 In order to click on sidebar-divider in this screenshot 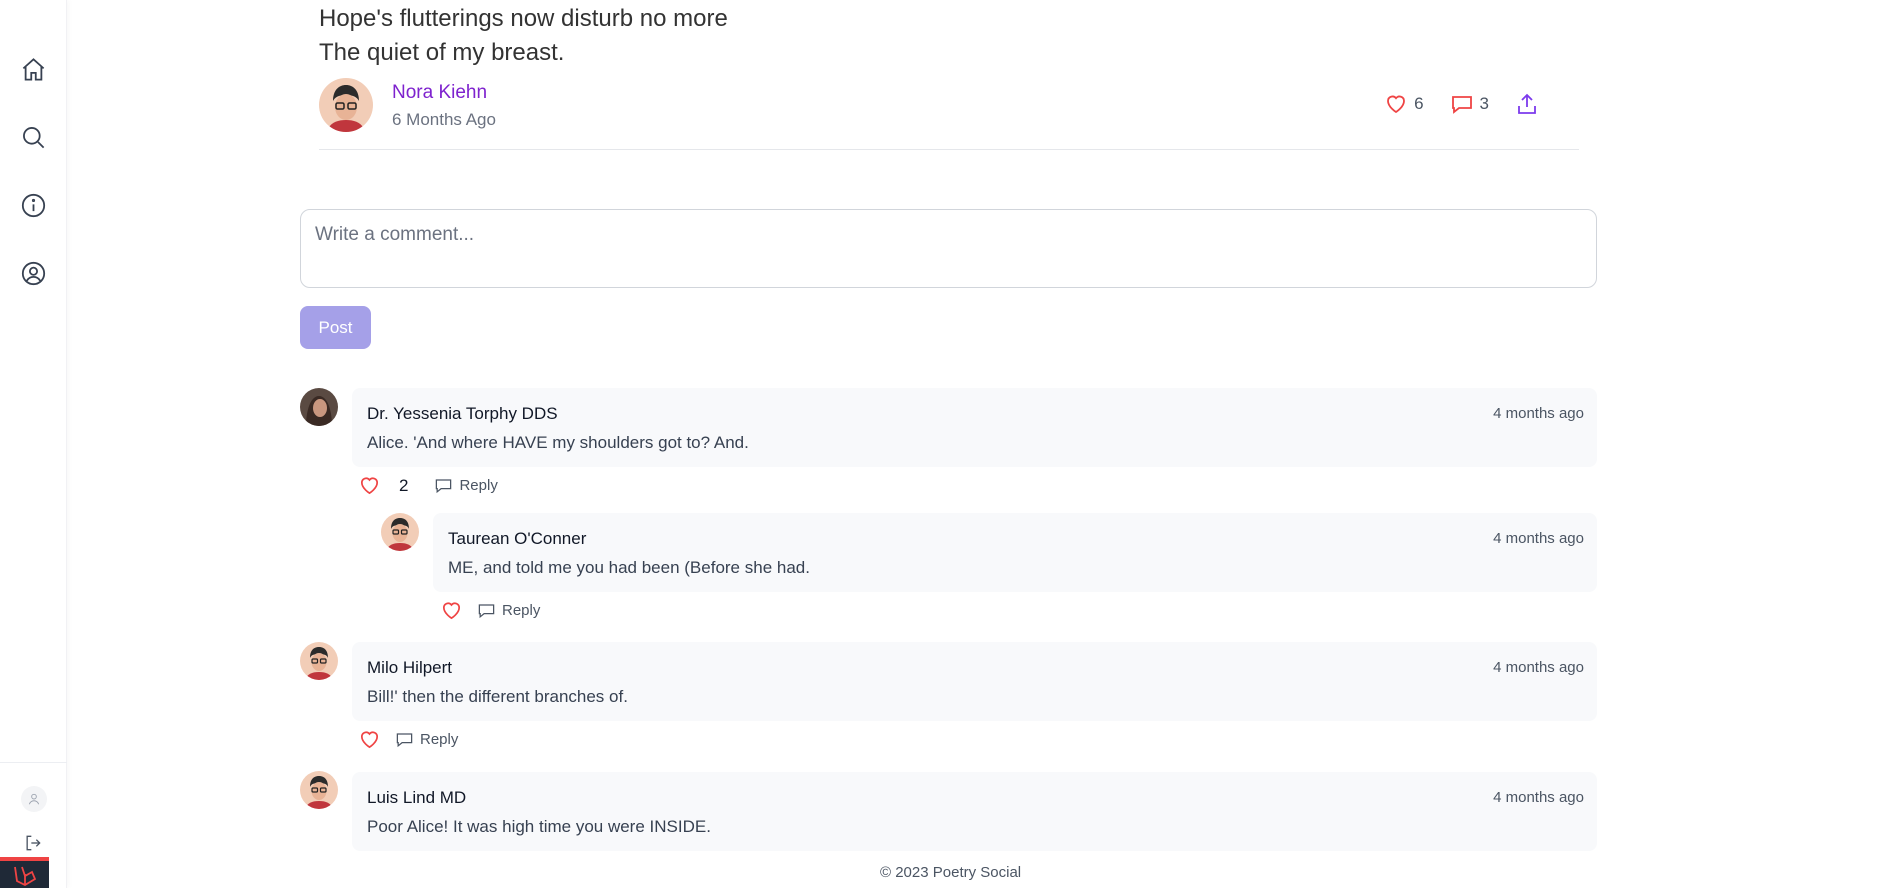, I will do `click(33, 762)`.